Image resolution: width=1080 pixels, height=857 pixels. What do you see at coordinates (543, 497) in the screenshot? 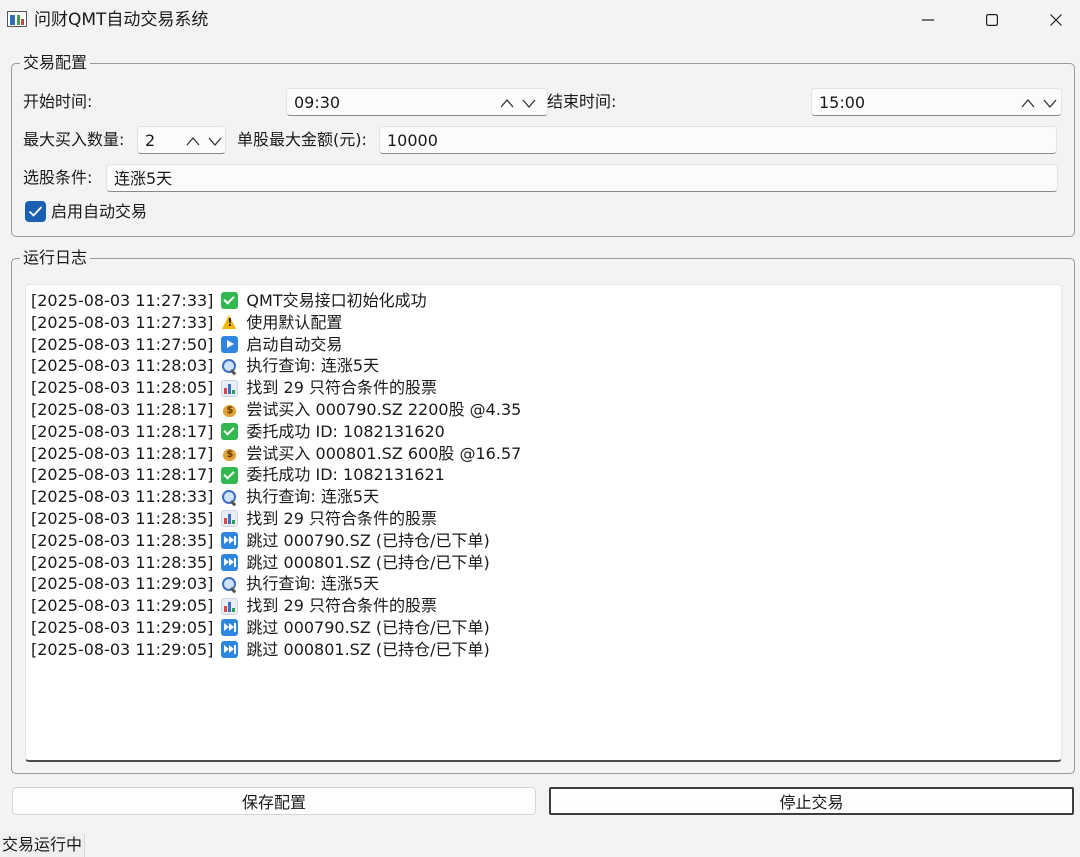
I see `log-entry: [2025-08-03 11:28:33] 执行查询: 连涨5天` at bounding box center [543, 497].